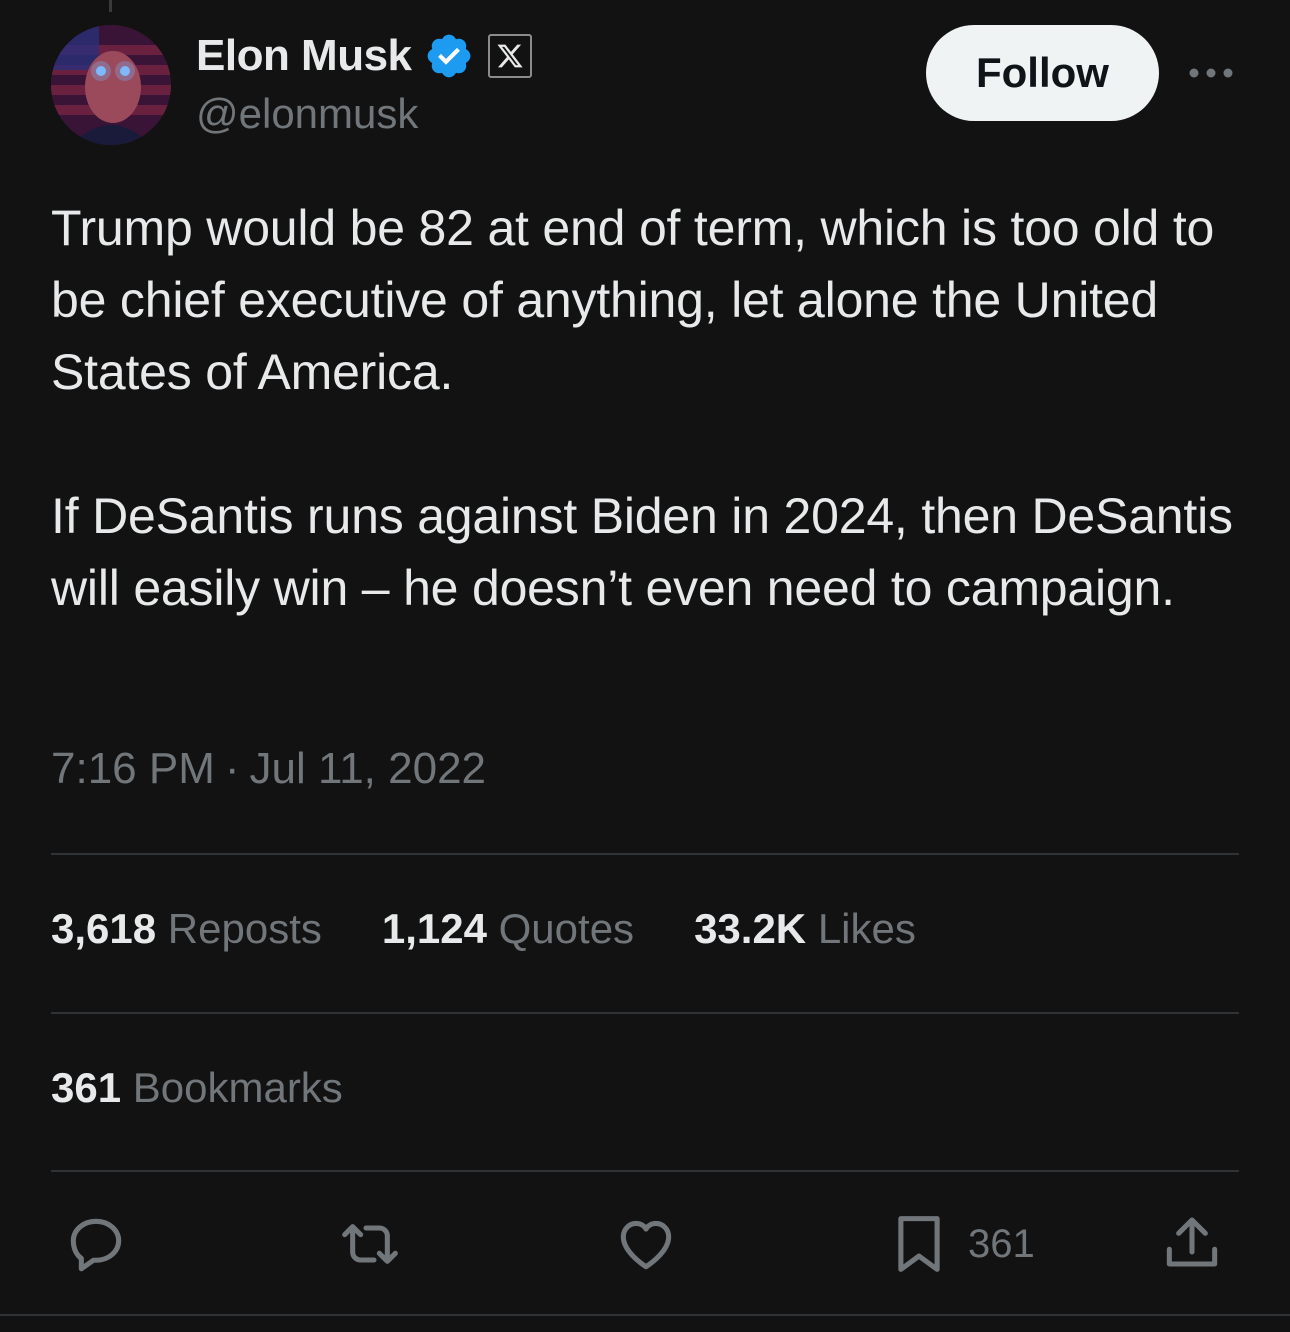 This screenshot has height=1332, width=1290. I want to click on reposts-stat: 3,618 Reposts, so click(186, 929).